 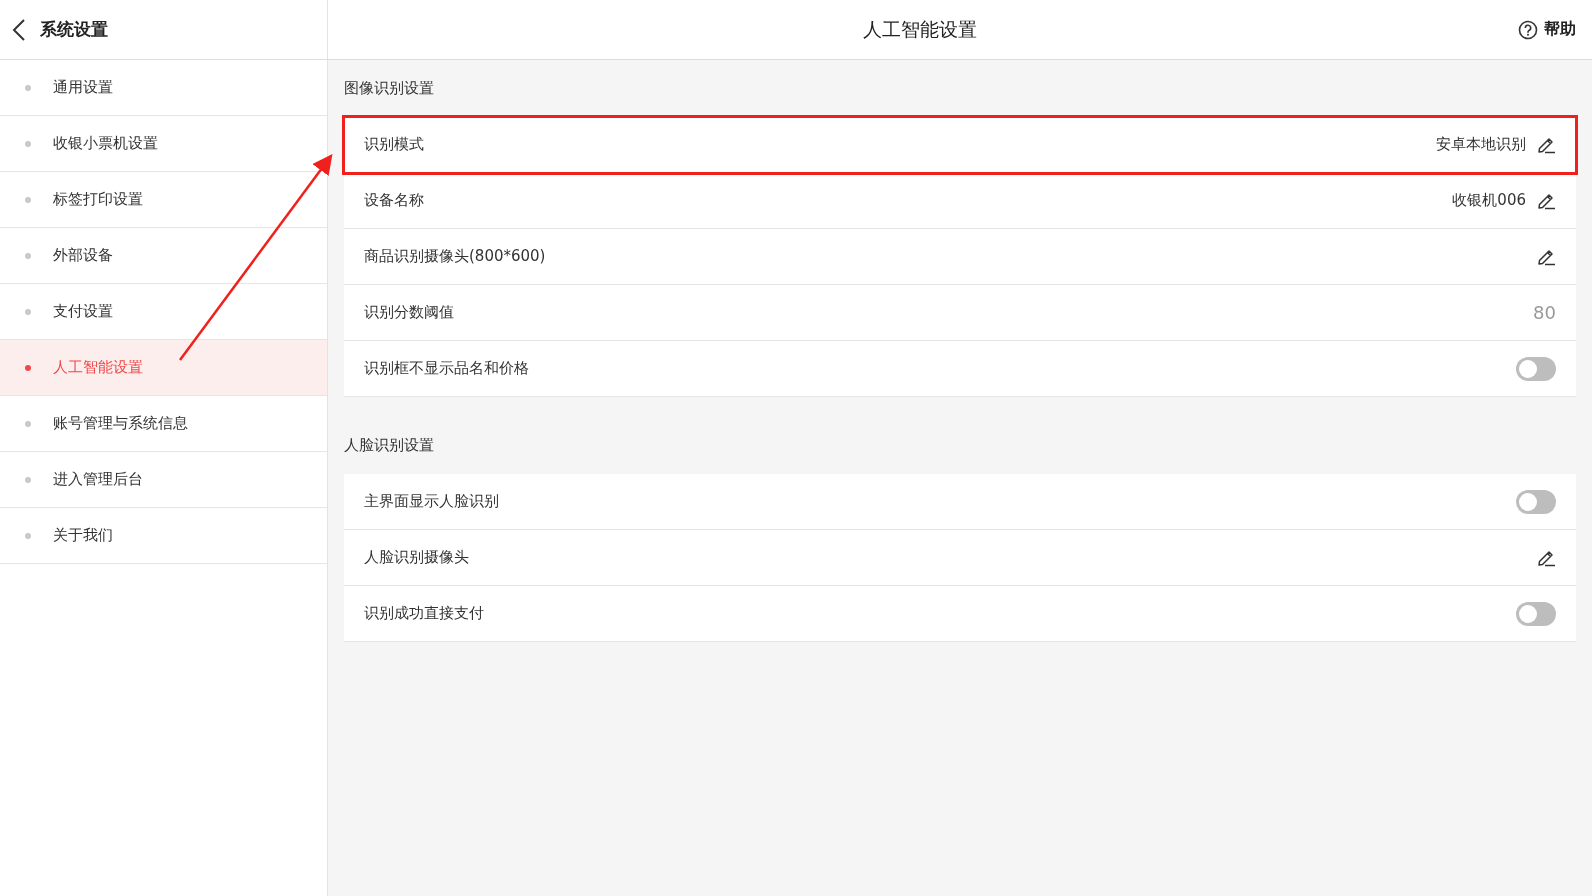 I want to click on setting-value: 80, so click(x=1544, y=312).